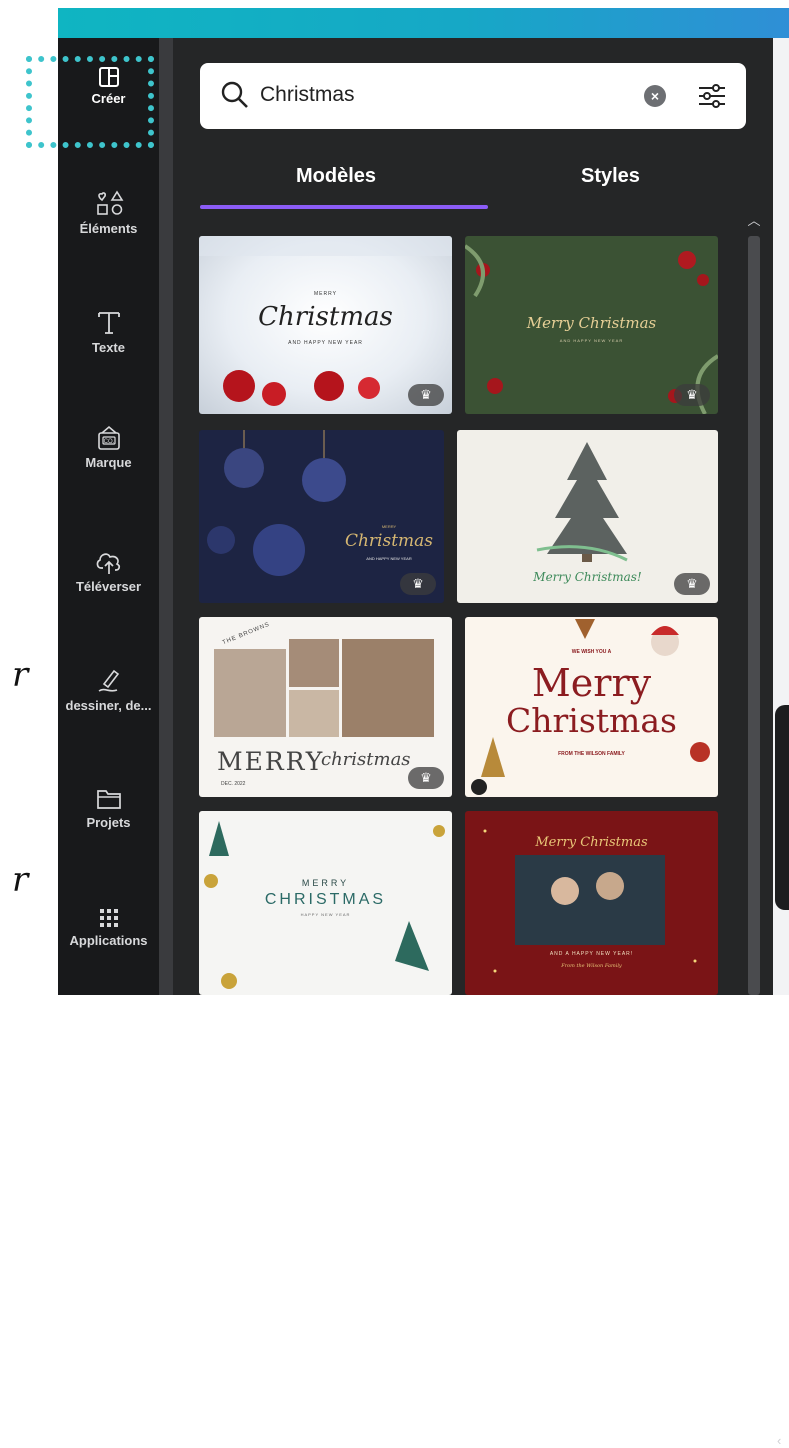  I want to click on scrollbar-thumb, so click(754, 615).